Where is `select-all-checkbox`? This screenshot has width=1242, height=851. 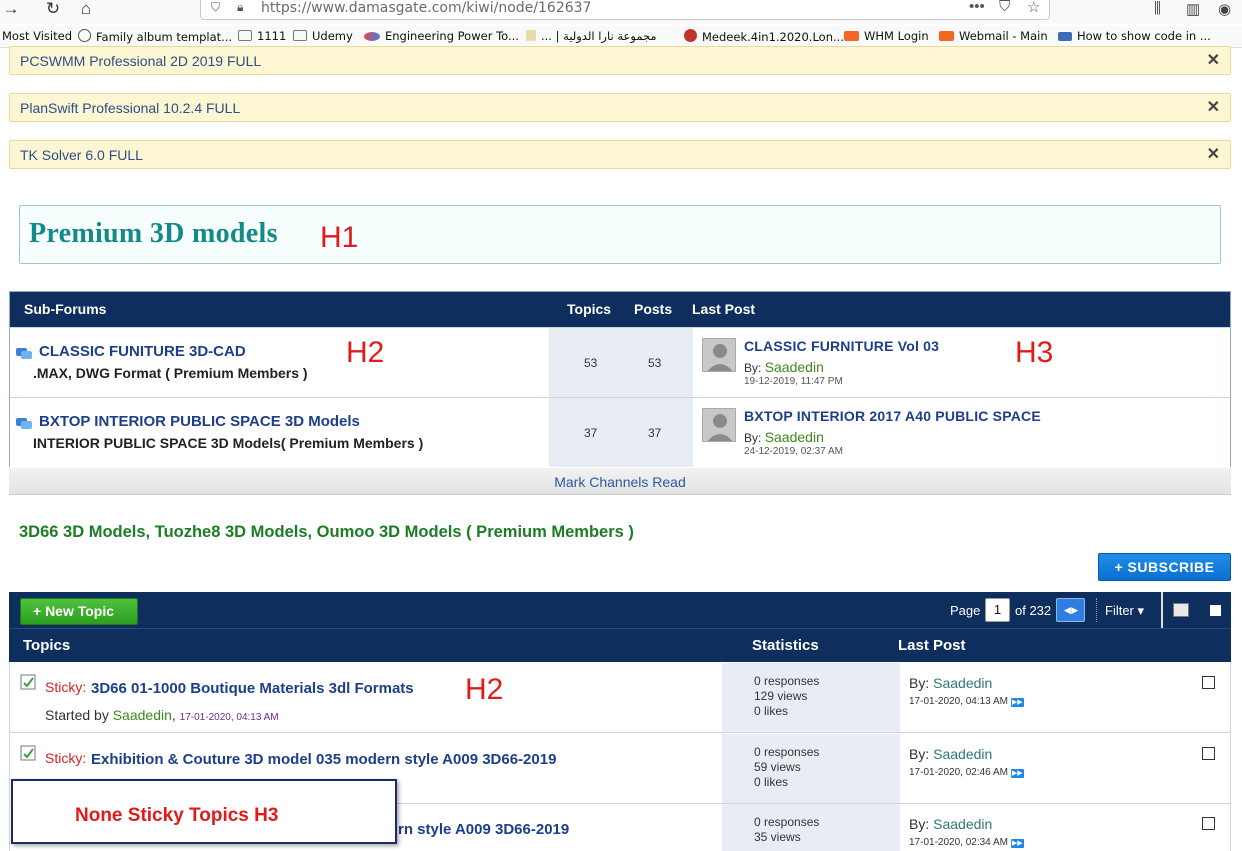 select-all-checkbox is located at coordinates (1215, 610).